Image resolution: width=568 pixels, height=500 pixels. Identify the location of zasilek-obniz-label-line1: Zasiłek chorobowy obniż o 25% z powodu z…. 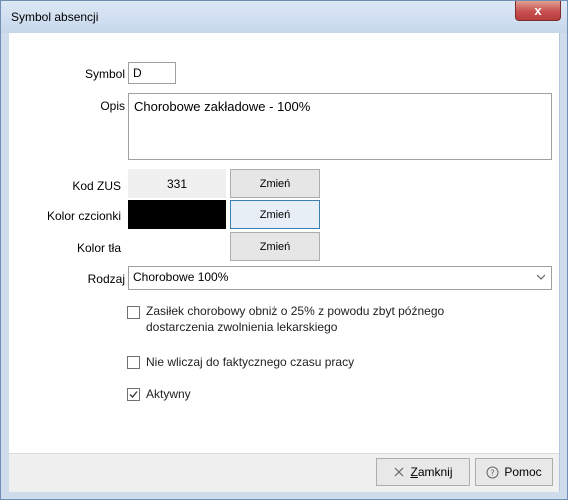
(295, 311).